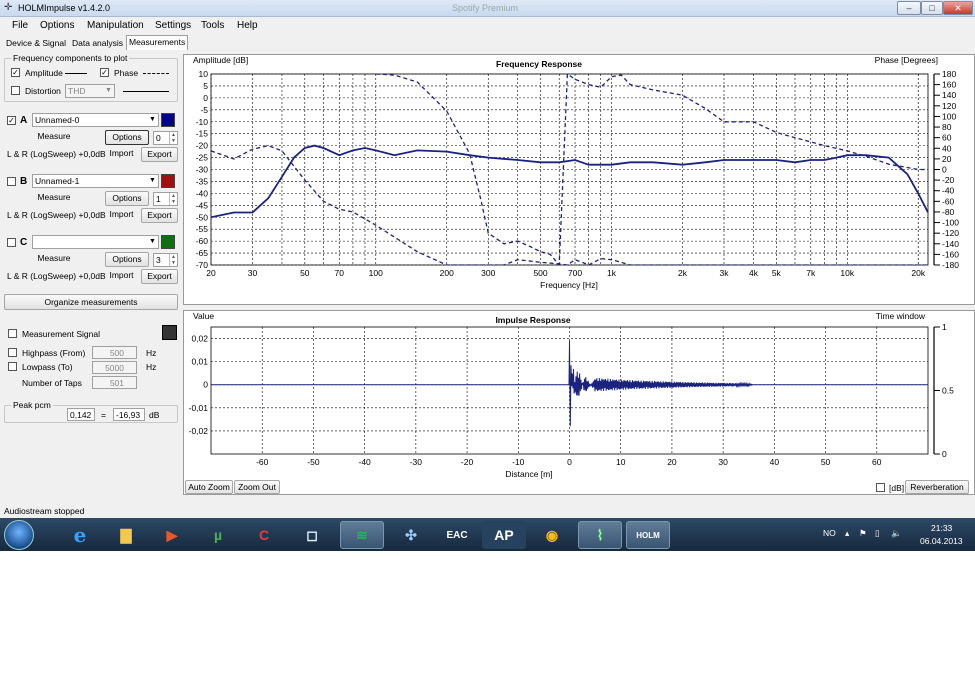  What do you see at coordinates (24, 181) in the screenshot?
I see `measurement-letter: B` at bounding box center [24, 181].